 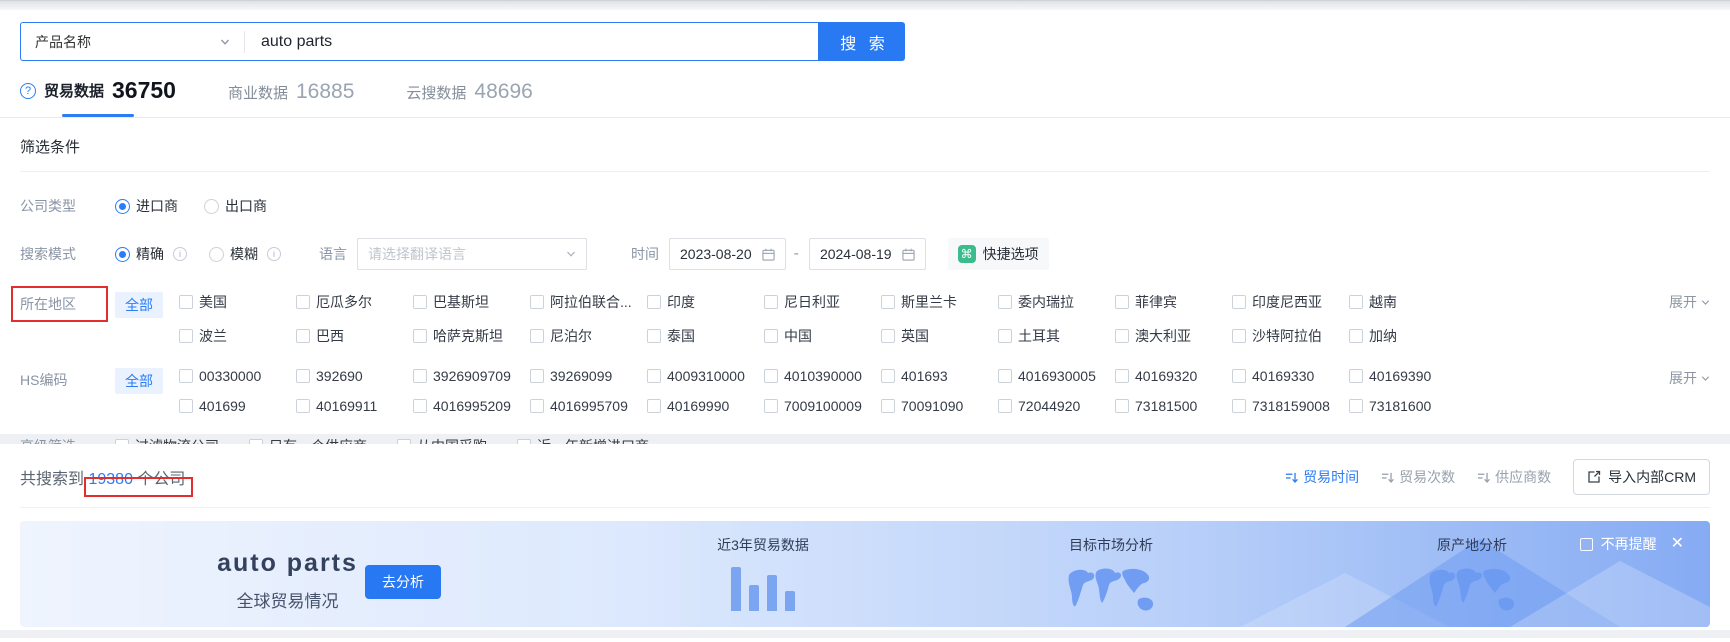 I want to click on hs-checkbox-item: 4010390000, so click(x=822, y=376).